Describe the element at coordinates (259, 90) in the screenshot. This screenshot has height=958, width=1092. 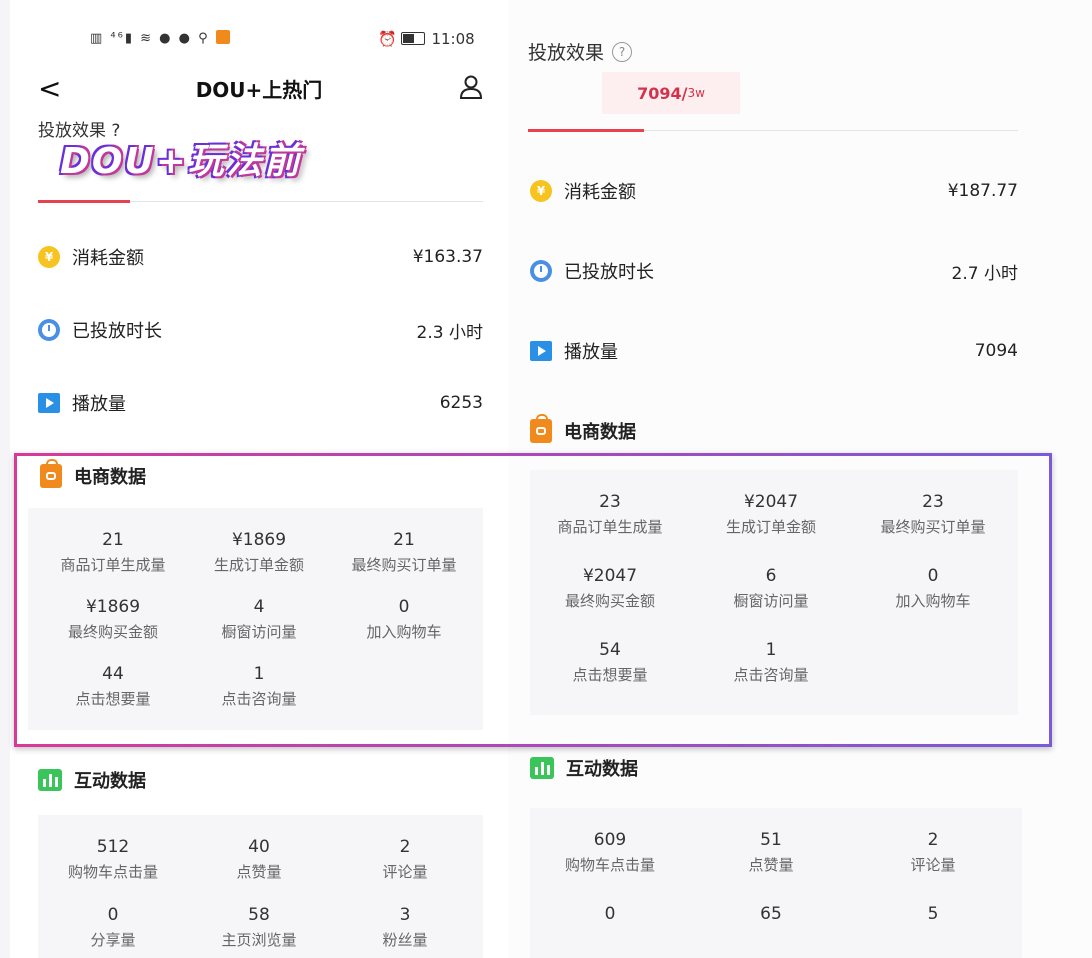
I see `page-title: DOU+上热门` at that location.